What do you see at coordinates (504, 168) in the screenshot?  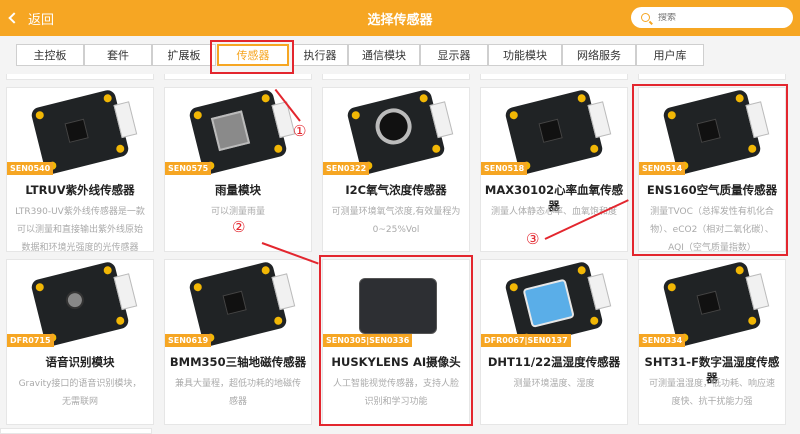 I see `sku-badge: SEN0518` at bounding box center [504, 168].